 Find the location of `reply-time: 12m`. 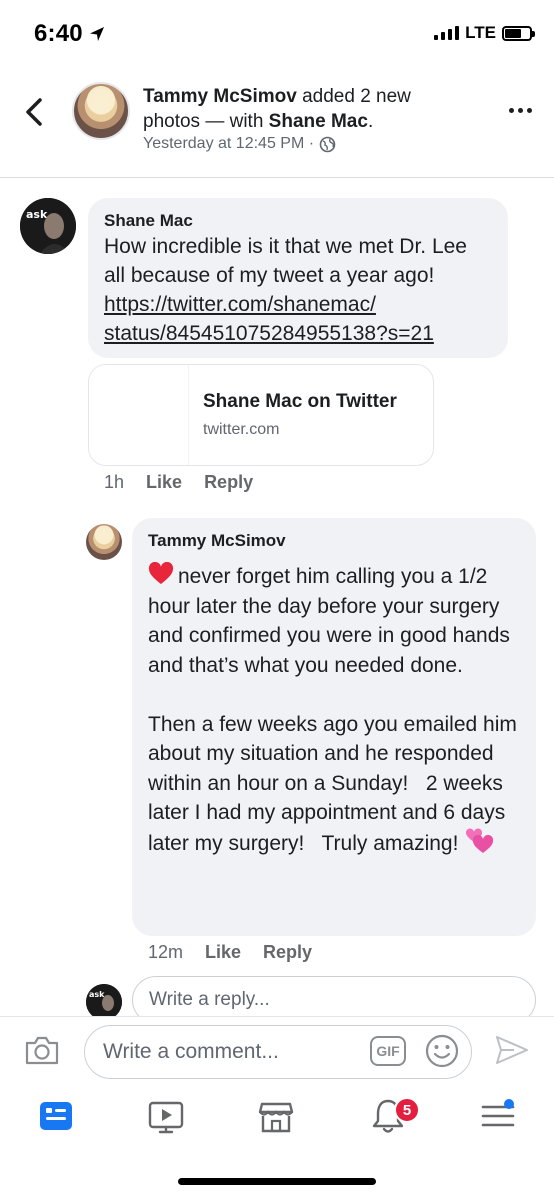

reply-time: 12m is located at coordinates (166, 952).